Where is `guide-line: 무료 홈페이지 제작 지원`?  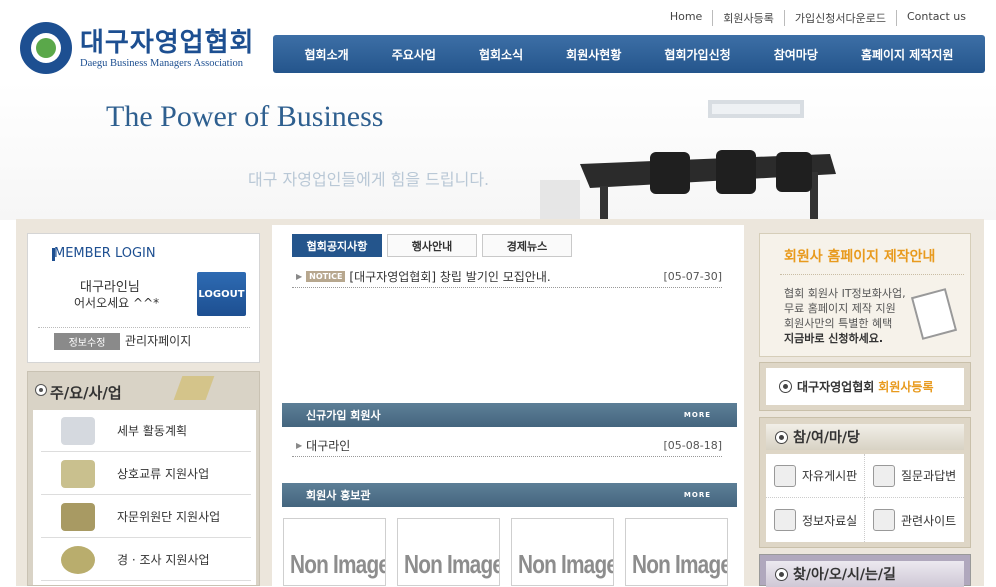
guide-line: 무료 홈페이지 제작 지원 is located at coordinates (840, 308).